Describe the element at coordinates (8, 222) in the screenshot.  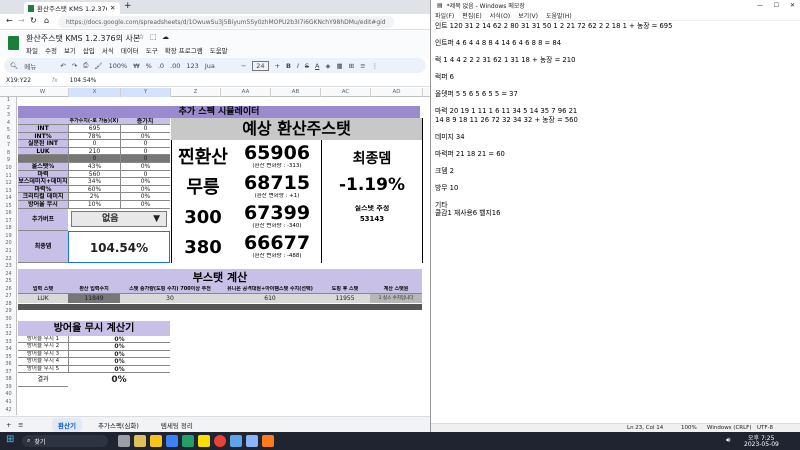
I see `row-number: 17` at that location.